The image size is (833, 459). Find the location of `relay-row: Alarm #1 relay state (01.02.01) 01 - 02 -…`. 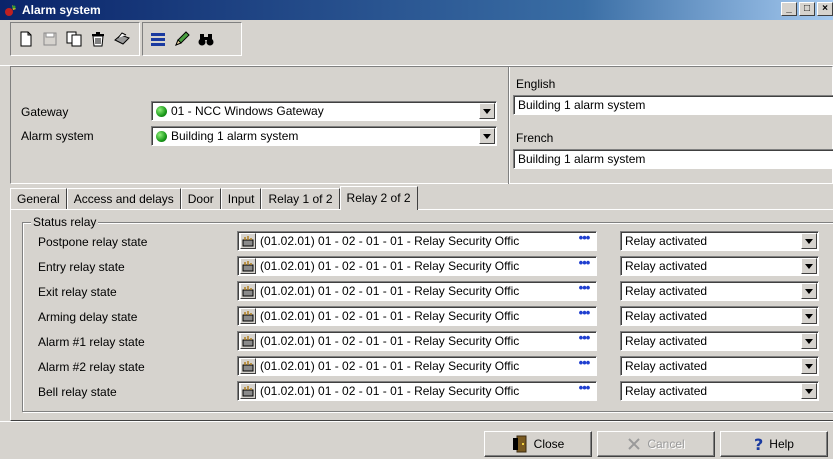

relay-row: Alarm #1 relay state (01.02.01) 01 - 02 -… is located at coordinates (416, 342).